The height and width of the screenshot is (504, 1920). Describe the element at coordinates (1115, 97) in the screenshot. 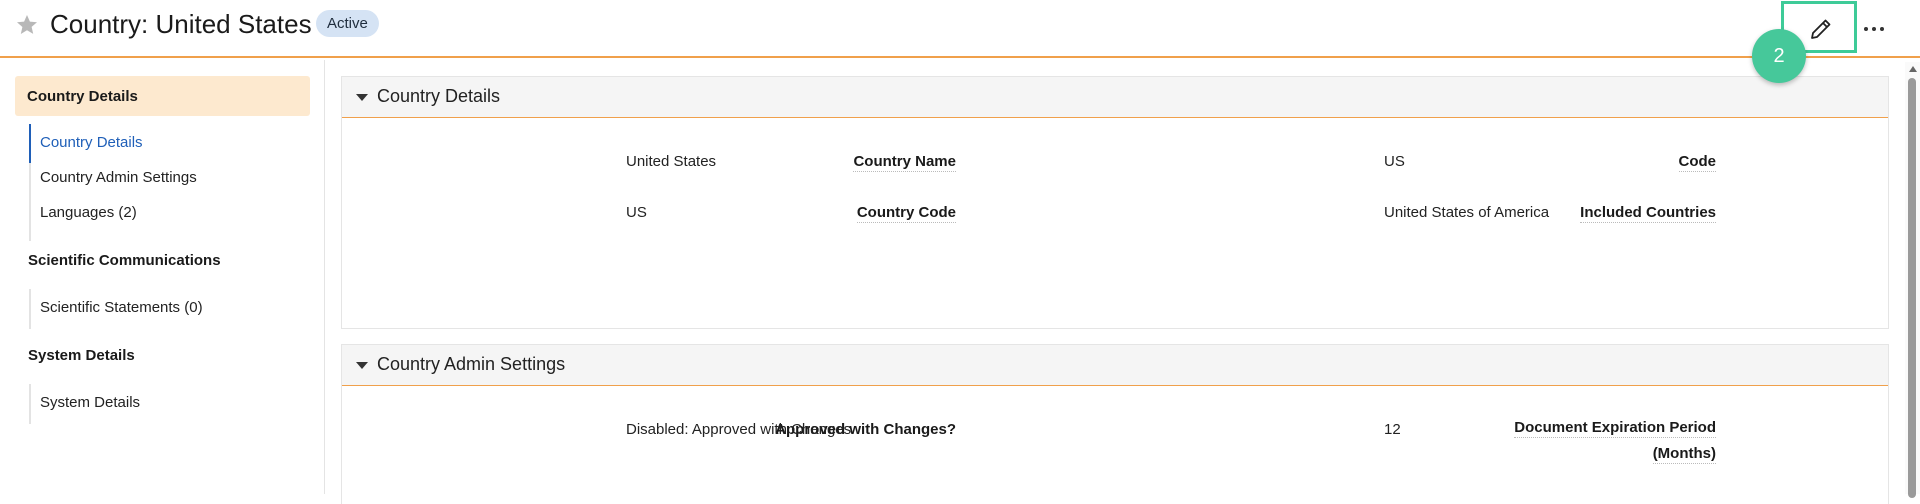

I see `country-details-panel-header: Country Details` at that location.